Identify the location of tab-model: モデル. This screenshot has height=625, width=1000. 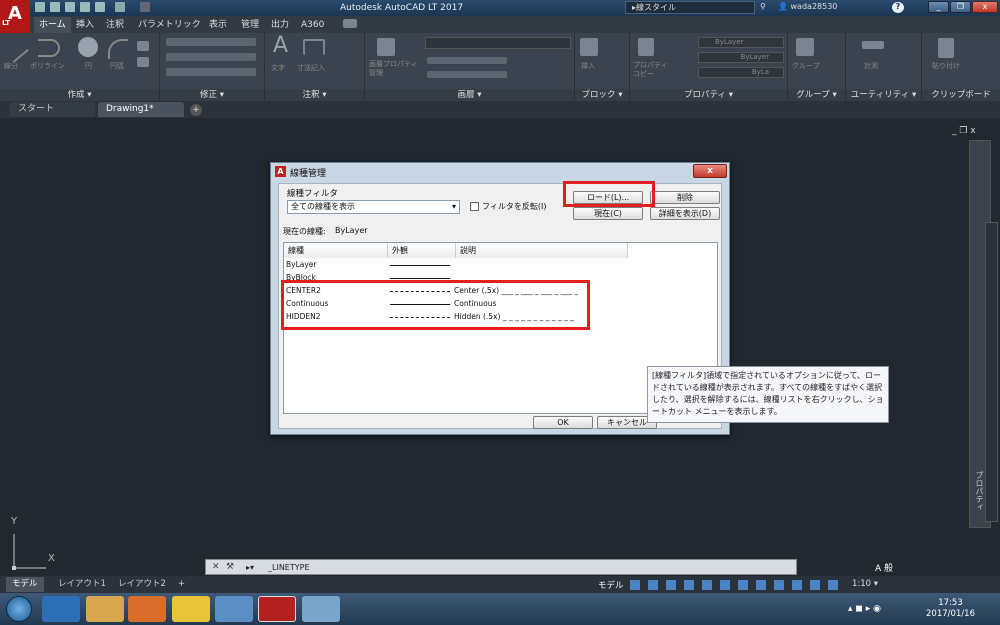
(25, 584).